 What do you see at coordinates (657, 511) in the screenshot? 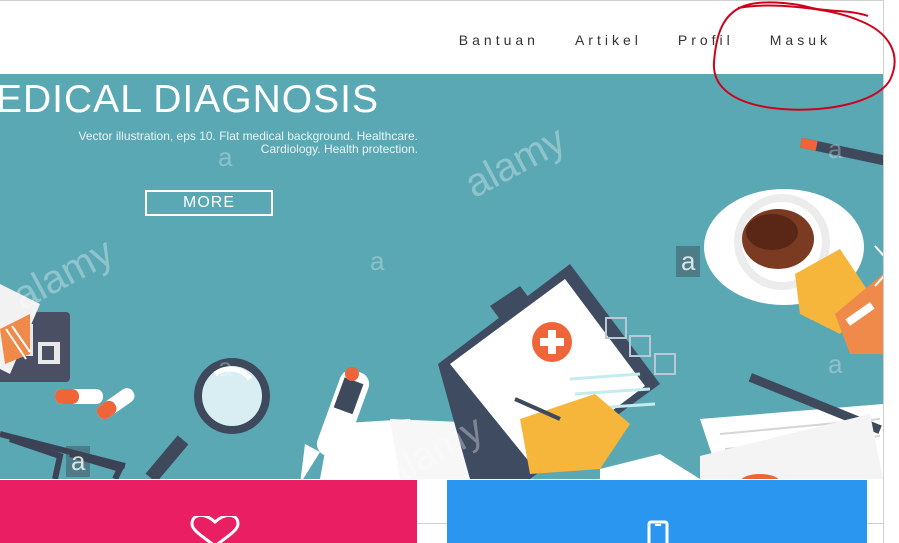
I see `feature-card-mobile` at bounding box center [657, 511].